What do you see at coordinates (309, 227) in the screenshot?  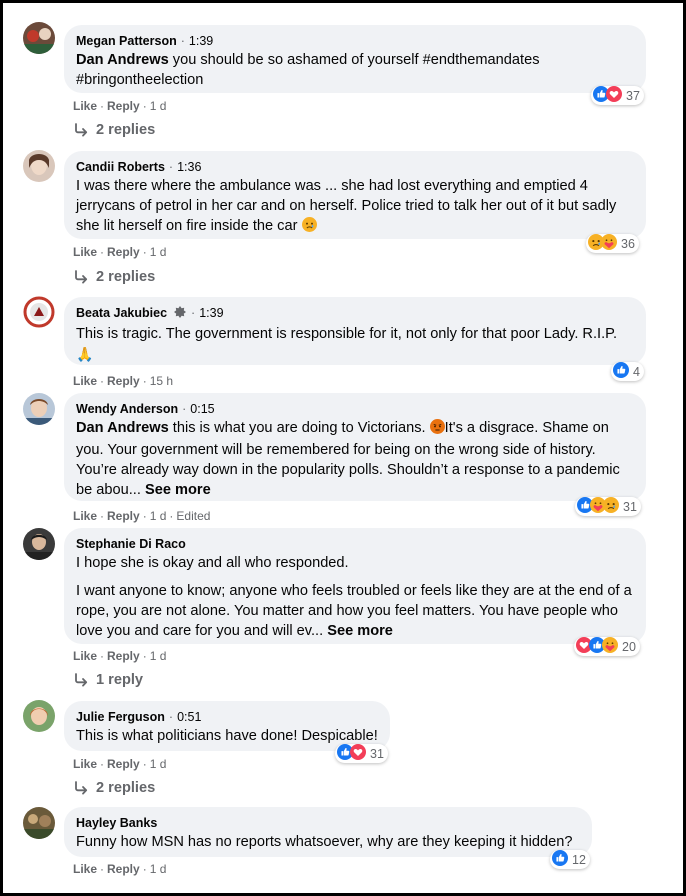 I see `sad-face-emoji-icon` at bounding box center [309, 227].